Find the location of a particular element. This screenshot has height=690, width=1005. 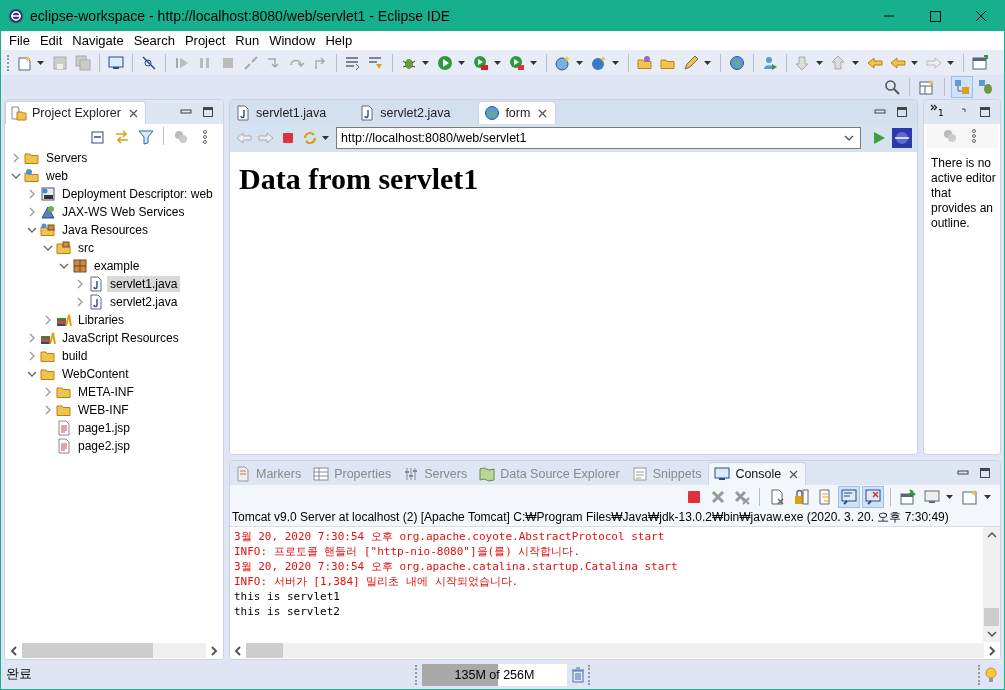

editor-tab: form is located at coordinates (517, 112).